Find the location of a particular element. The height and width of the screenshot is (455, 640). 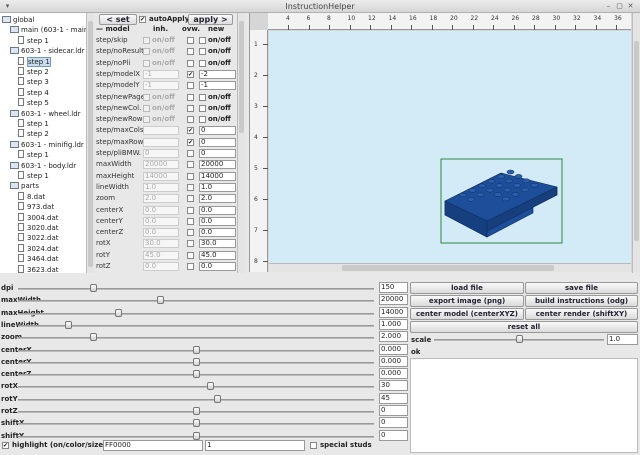

tree-scroll-thumb is located at coordinates (90, 144).